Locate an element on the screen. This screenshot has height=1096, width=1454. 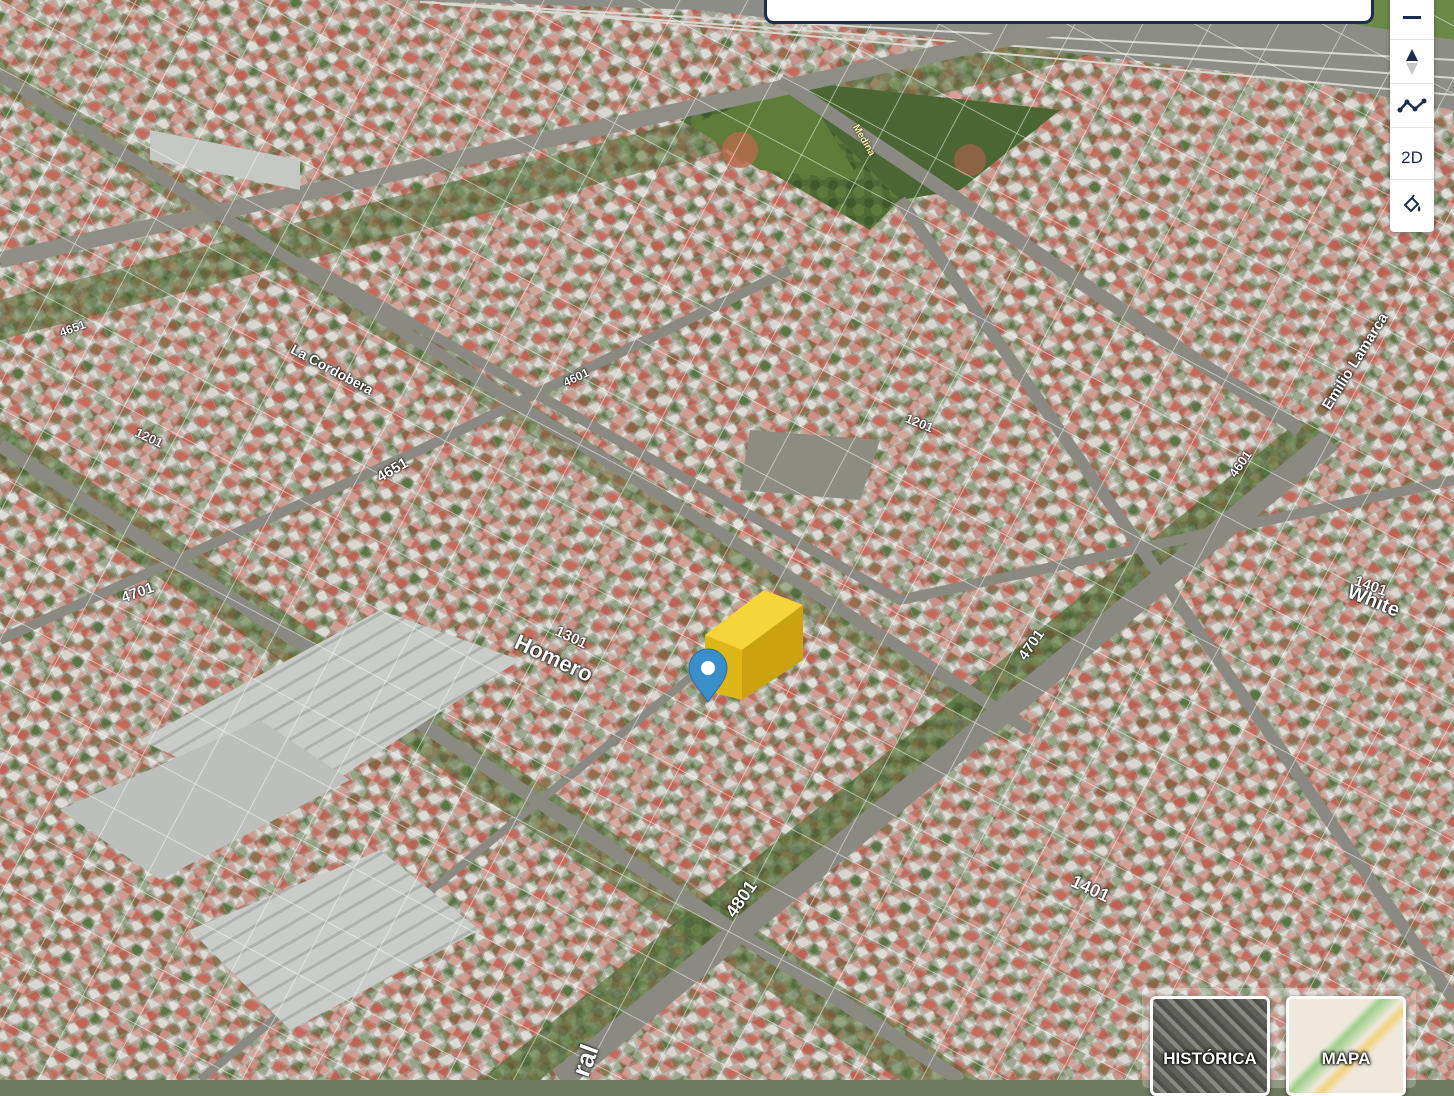
map-toolbar: 2D is located at coordinates (1412, 116).